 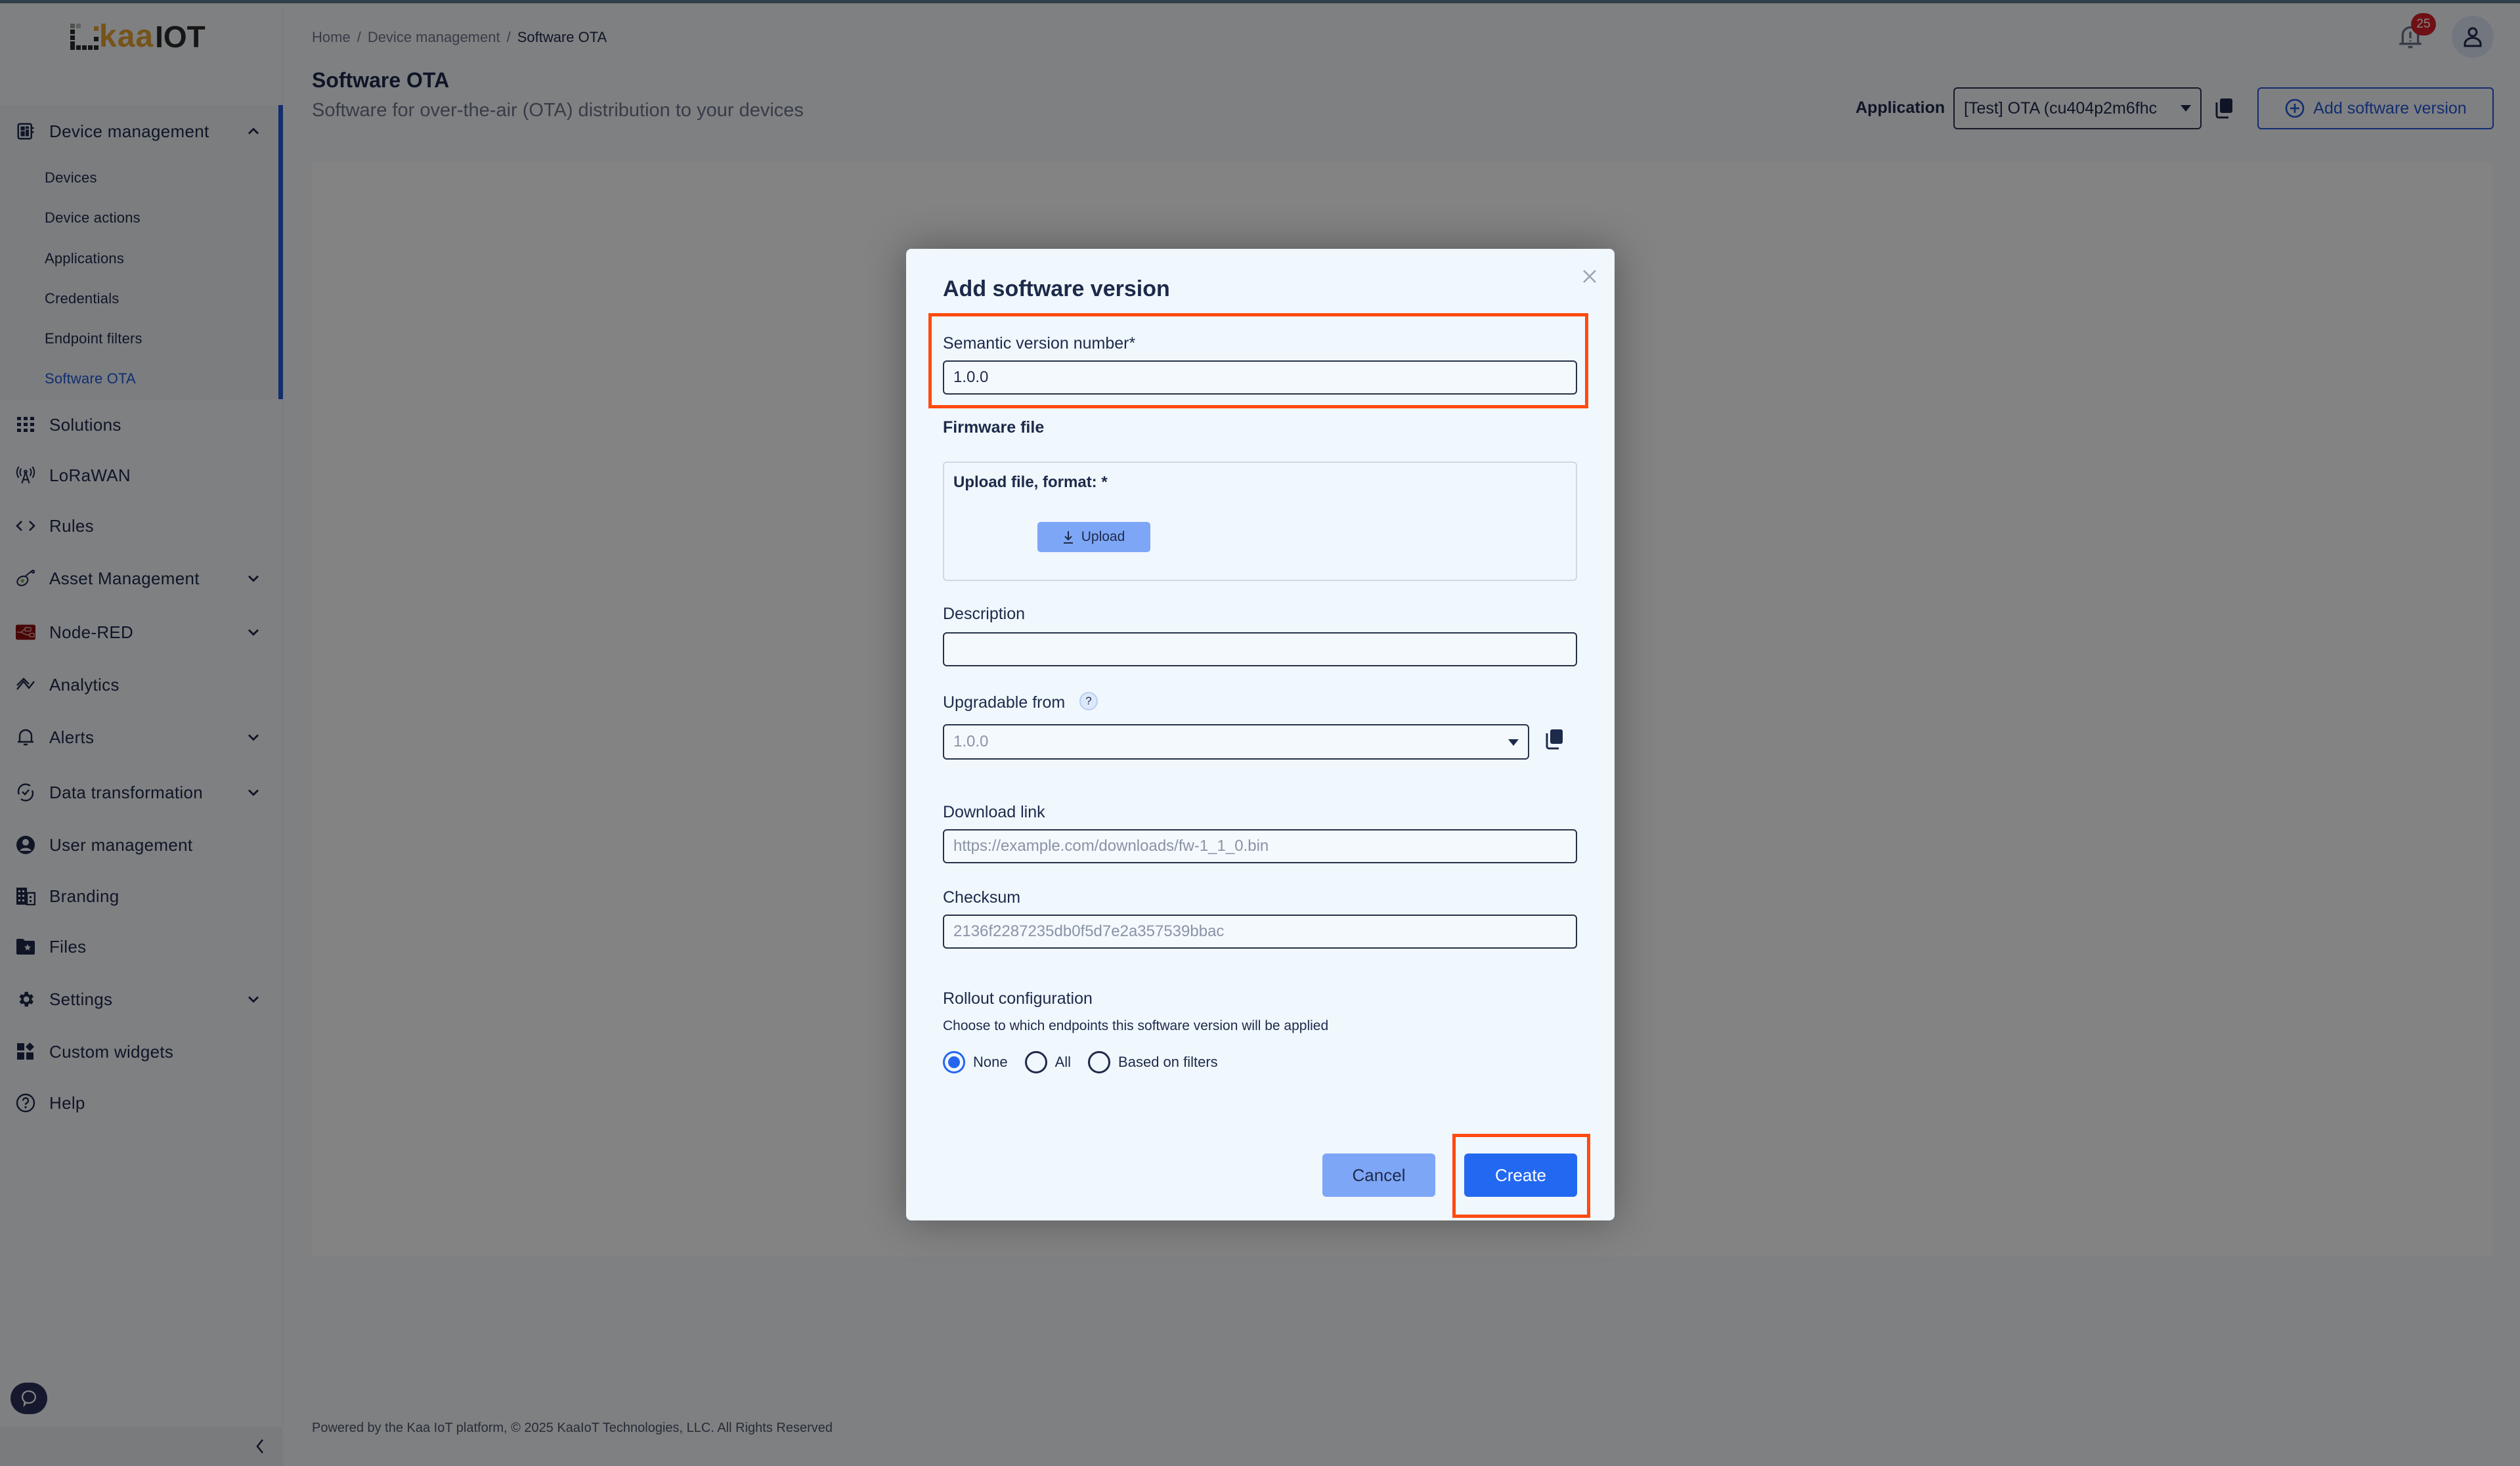 What do you see at coordinates (1521, 1175) in the screenshot?
I see `create-button: Create` at bounding box center [1521, 1175].